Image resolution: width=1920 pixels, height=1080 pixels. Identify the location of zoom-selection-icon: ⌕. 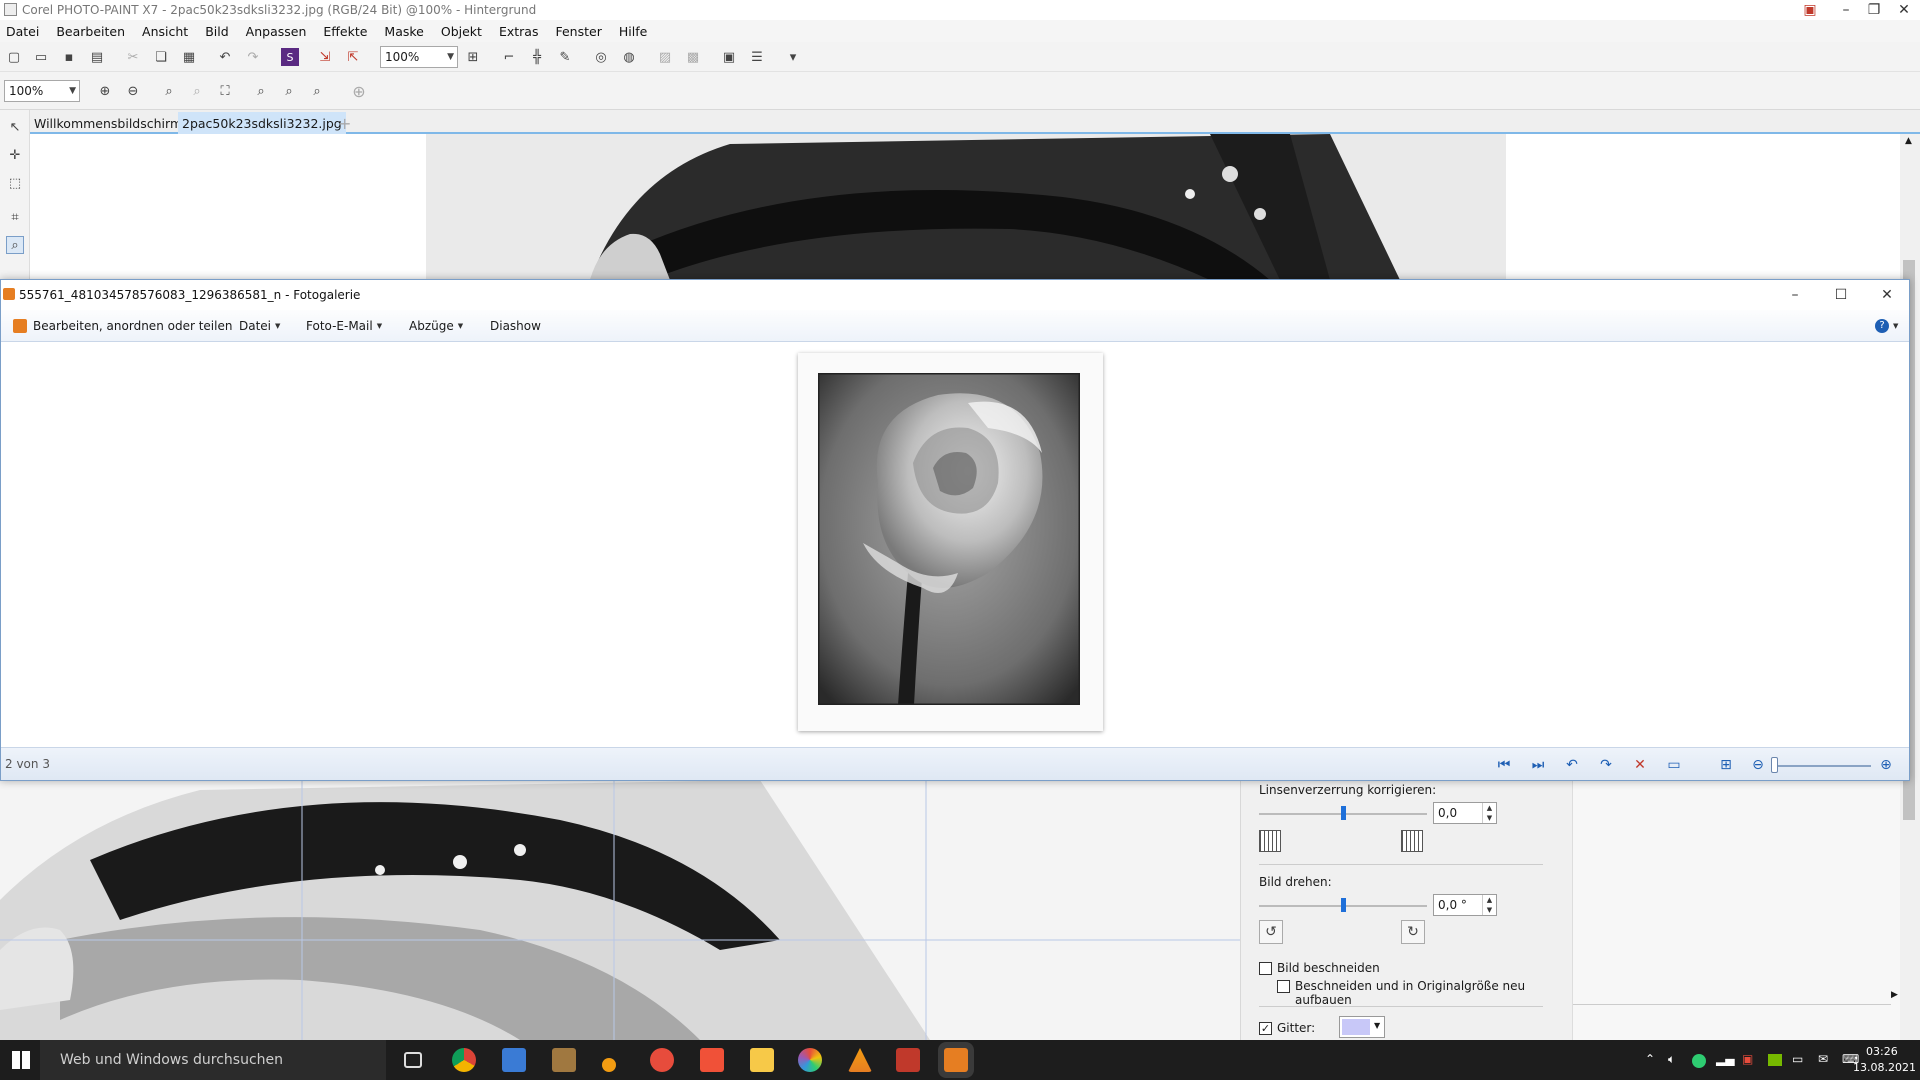
(169, 91).